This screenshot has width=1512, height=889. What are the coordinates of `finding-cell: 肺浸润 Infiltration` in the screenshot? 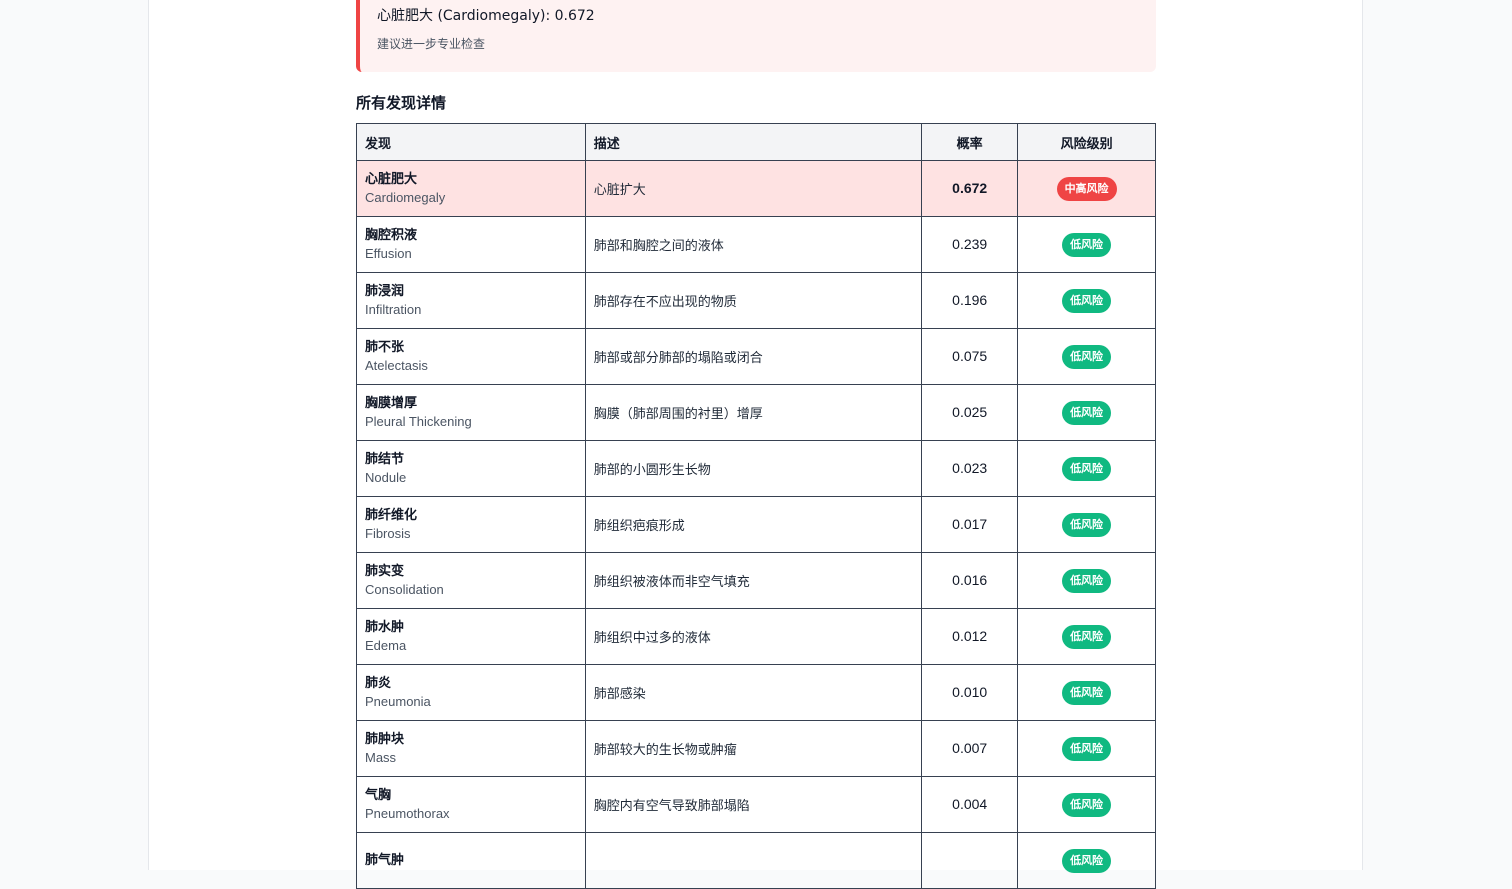 It's located at (471, 300).